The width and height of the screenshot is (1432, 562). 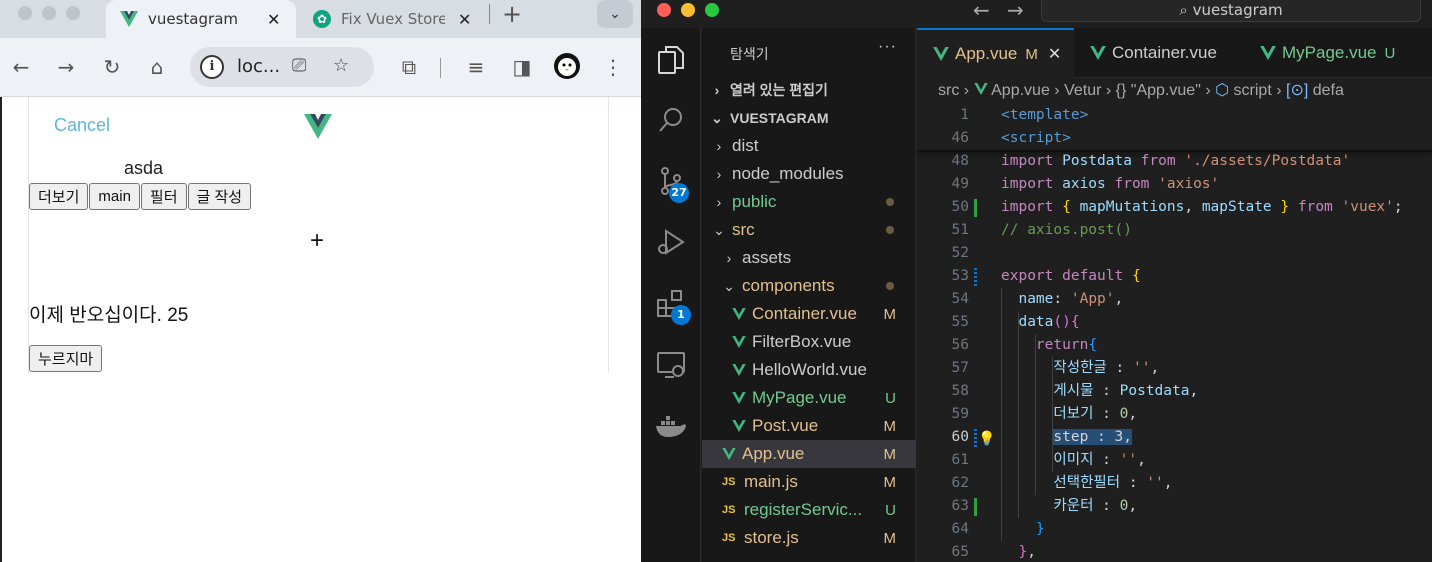 What do you see at coordinates (809, 230) in the screenshot?
I see `explorer-item-src: ⌄ src` at bounding box center [809, 230].